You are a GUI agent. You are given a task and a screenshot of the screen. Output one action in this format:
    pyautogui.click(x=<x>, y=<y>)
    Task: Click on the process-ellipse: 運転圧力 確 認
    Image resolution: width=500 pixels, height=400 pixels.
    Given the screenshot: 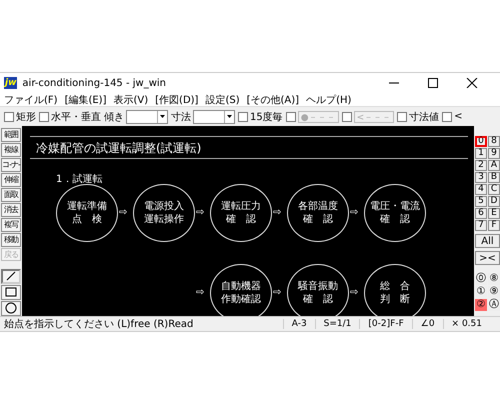 What is the action you would take?
    pyautogui.click(x=241, y=213)
    